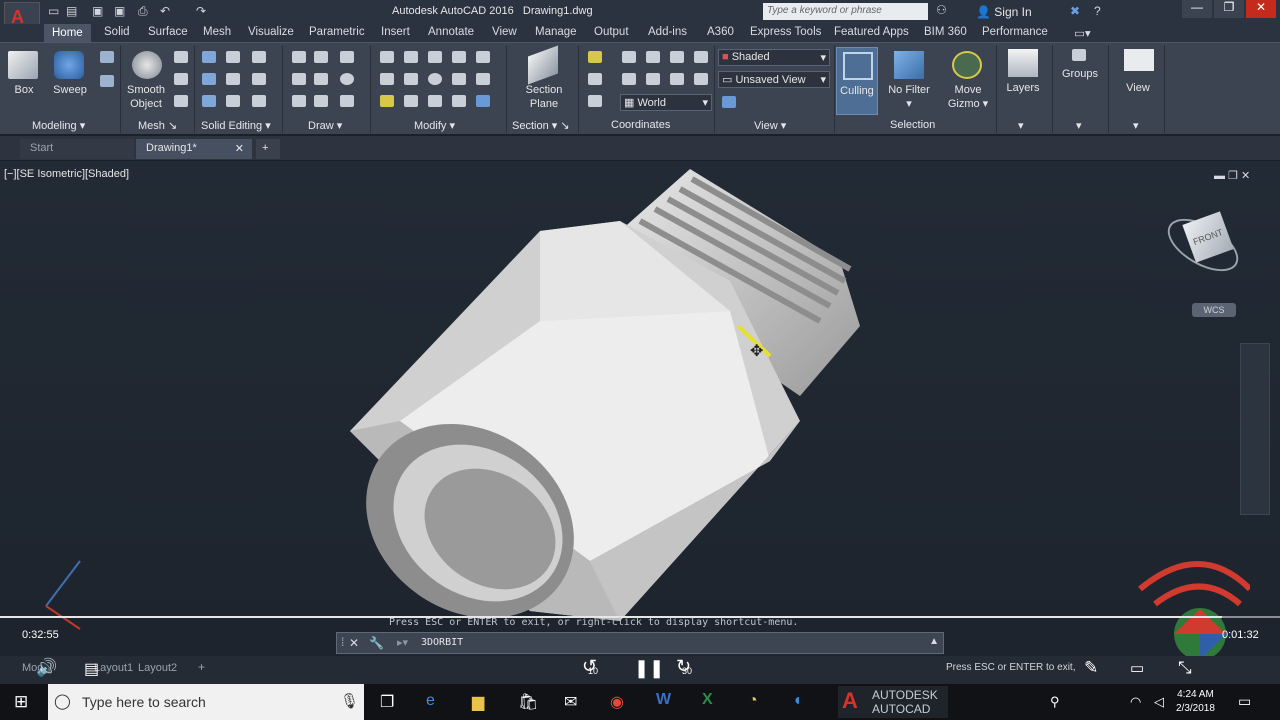  I want to click on tab-parametric: Parametric, so click(337, 32).